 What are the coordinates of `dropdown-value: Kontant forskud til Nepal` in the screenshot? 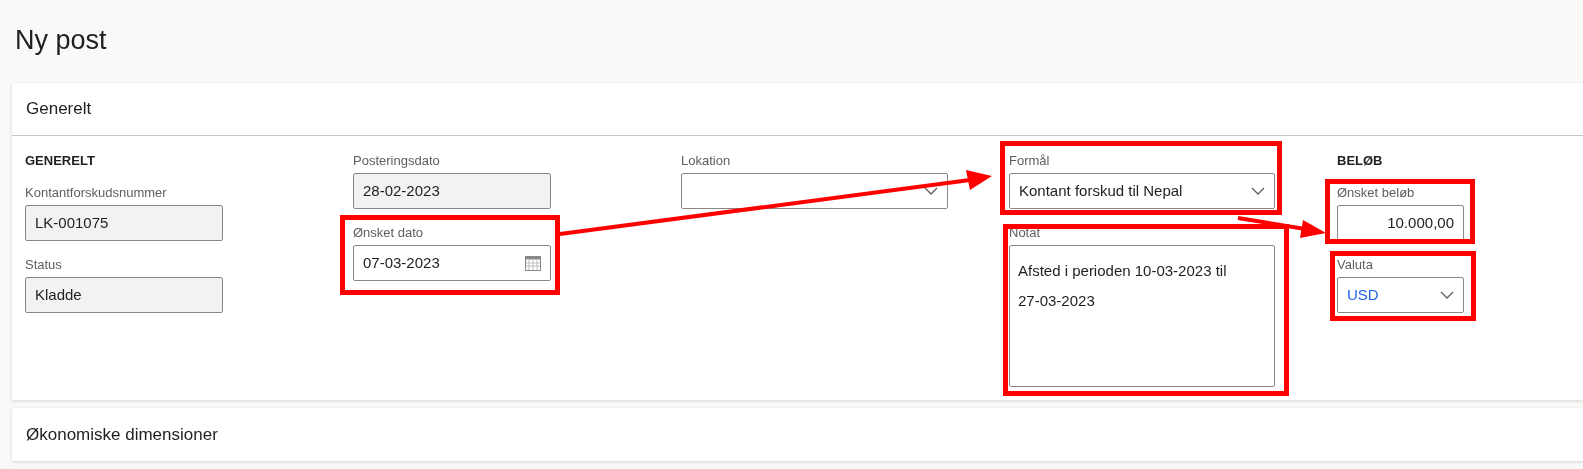 It's located at (1101, 190).